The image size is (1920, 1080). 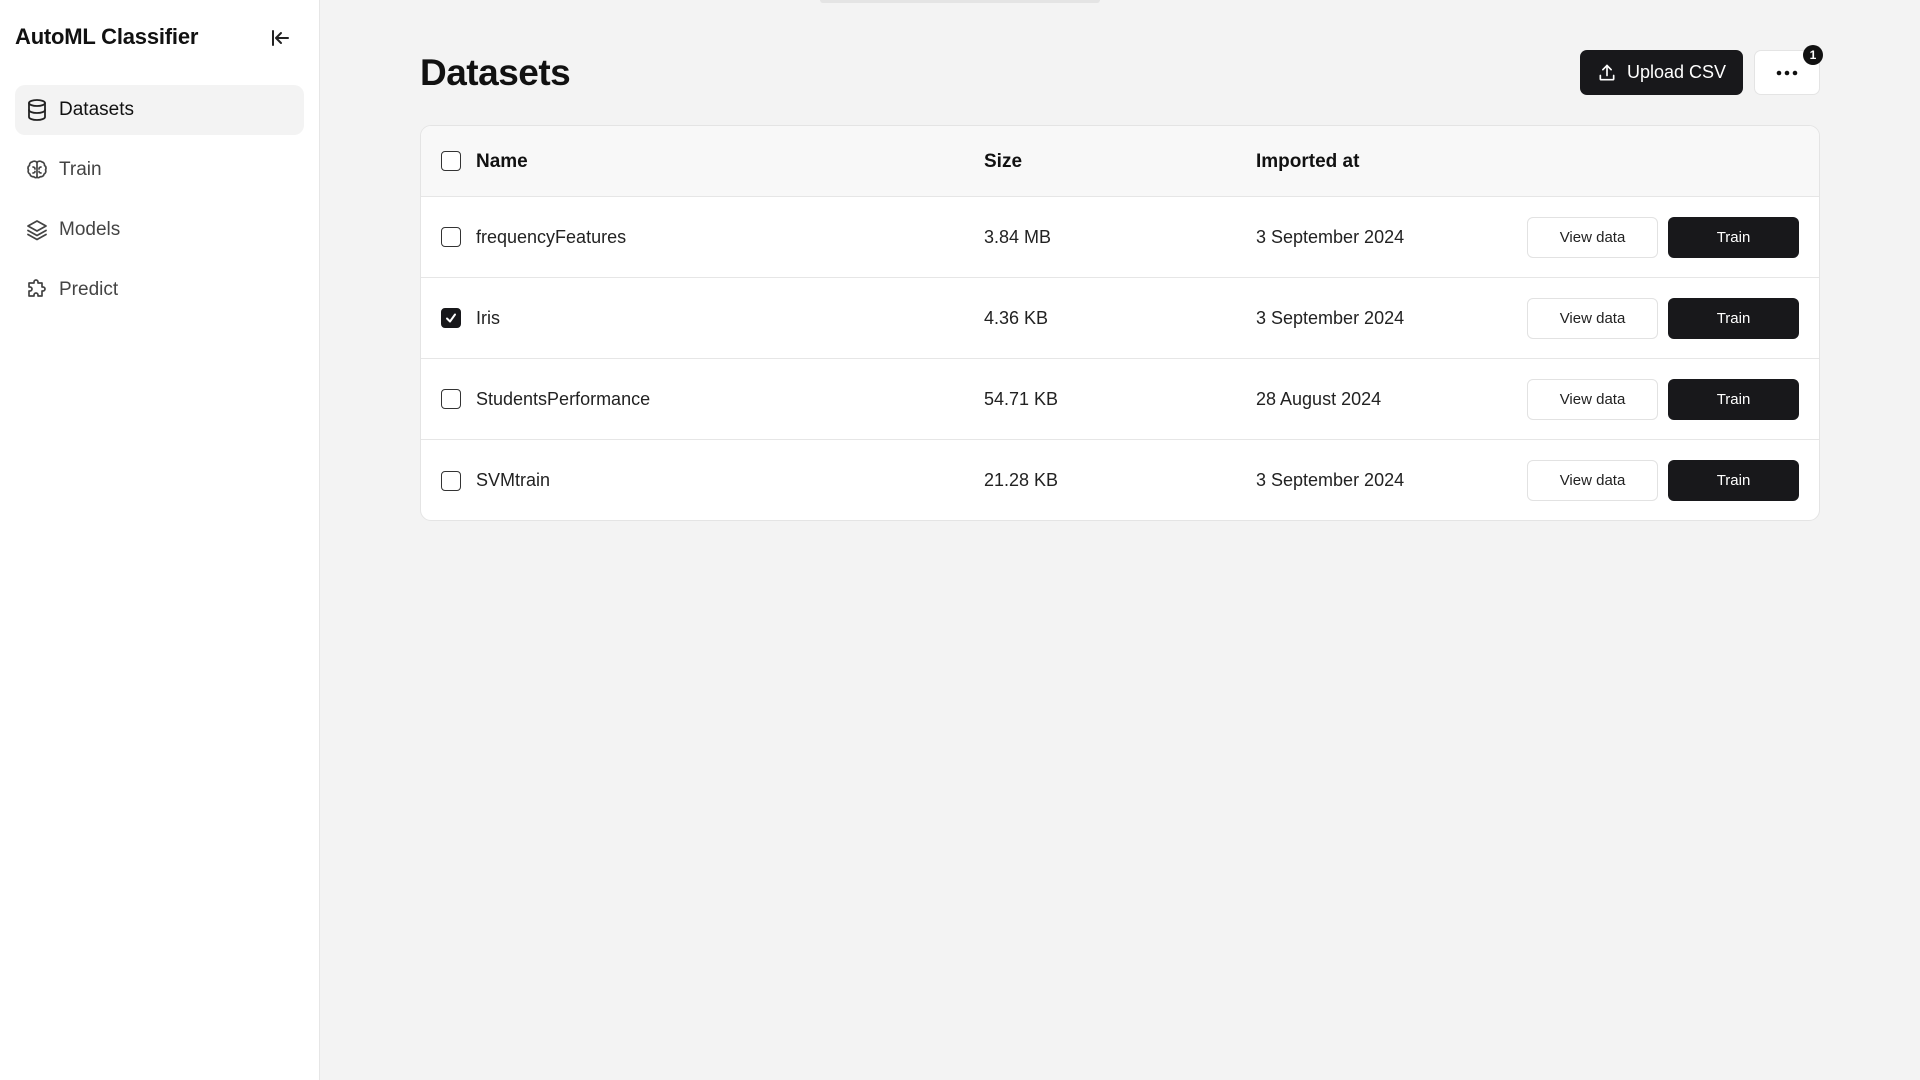 What do you see at coordinates (1021, 480) in the screenshot?
I see `dataset-size: 21.28 KB` at bounding box center [1021, 480].